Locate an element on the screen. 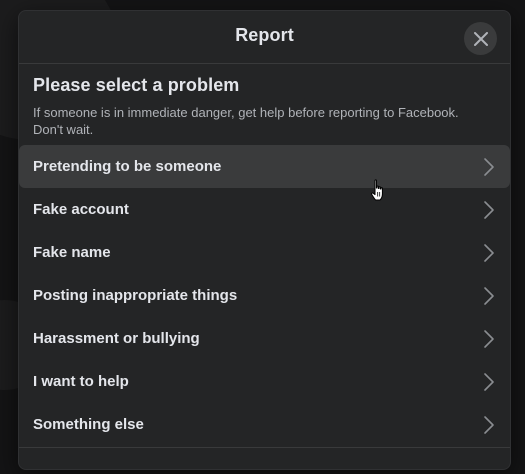 The height and width of the screenshot is (474, 525). close-icon is located at coordinates (480, 38).